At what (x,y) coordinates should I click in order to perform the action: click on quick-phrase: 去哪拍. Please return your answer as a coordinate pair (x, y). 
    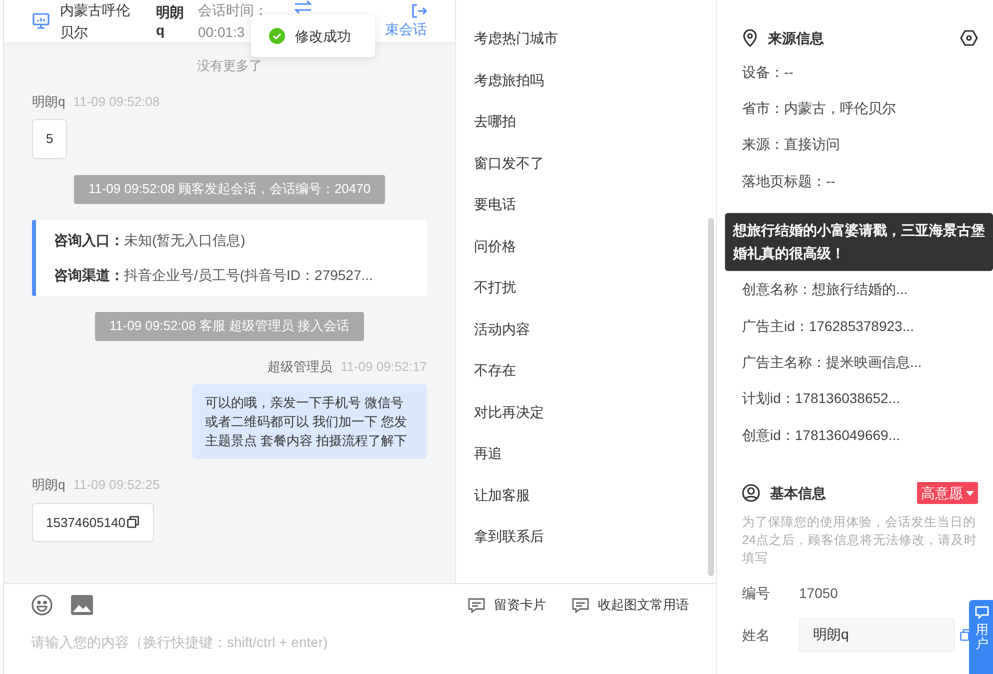
    Looking at the image, I should click on (495, 121).